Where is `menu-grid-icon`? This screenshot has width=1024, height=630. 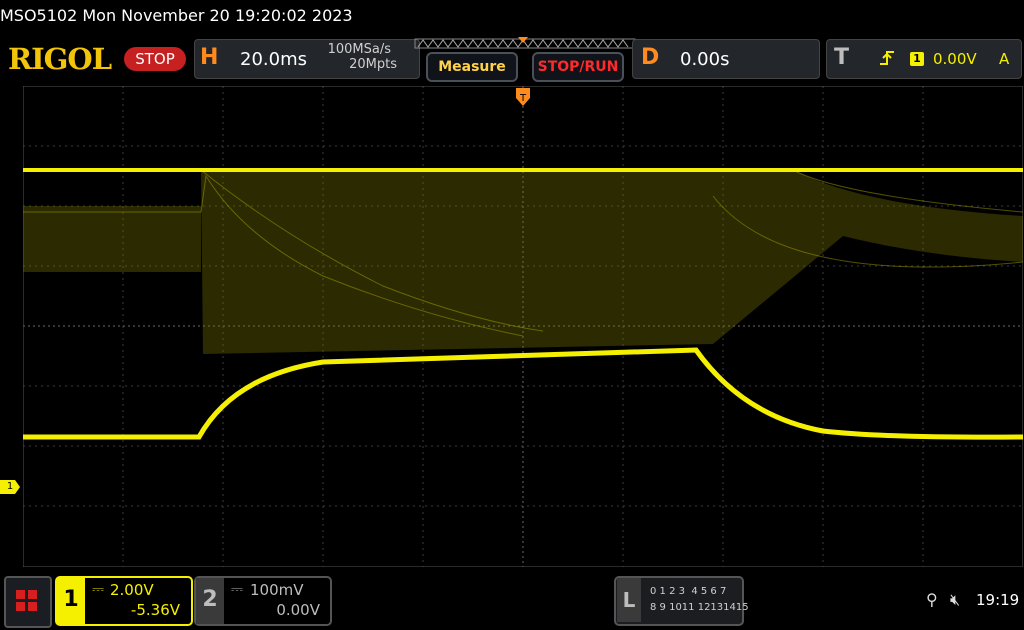
menu-grid-icon is located at coordinates (26, 600).